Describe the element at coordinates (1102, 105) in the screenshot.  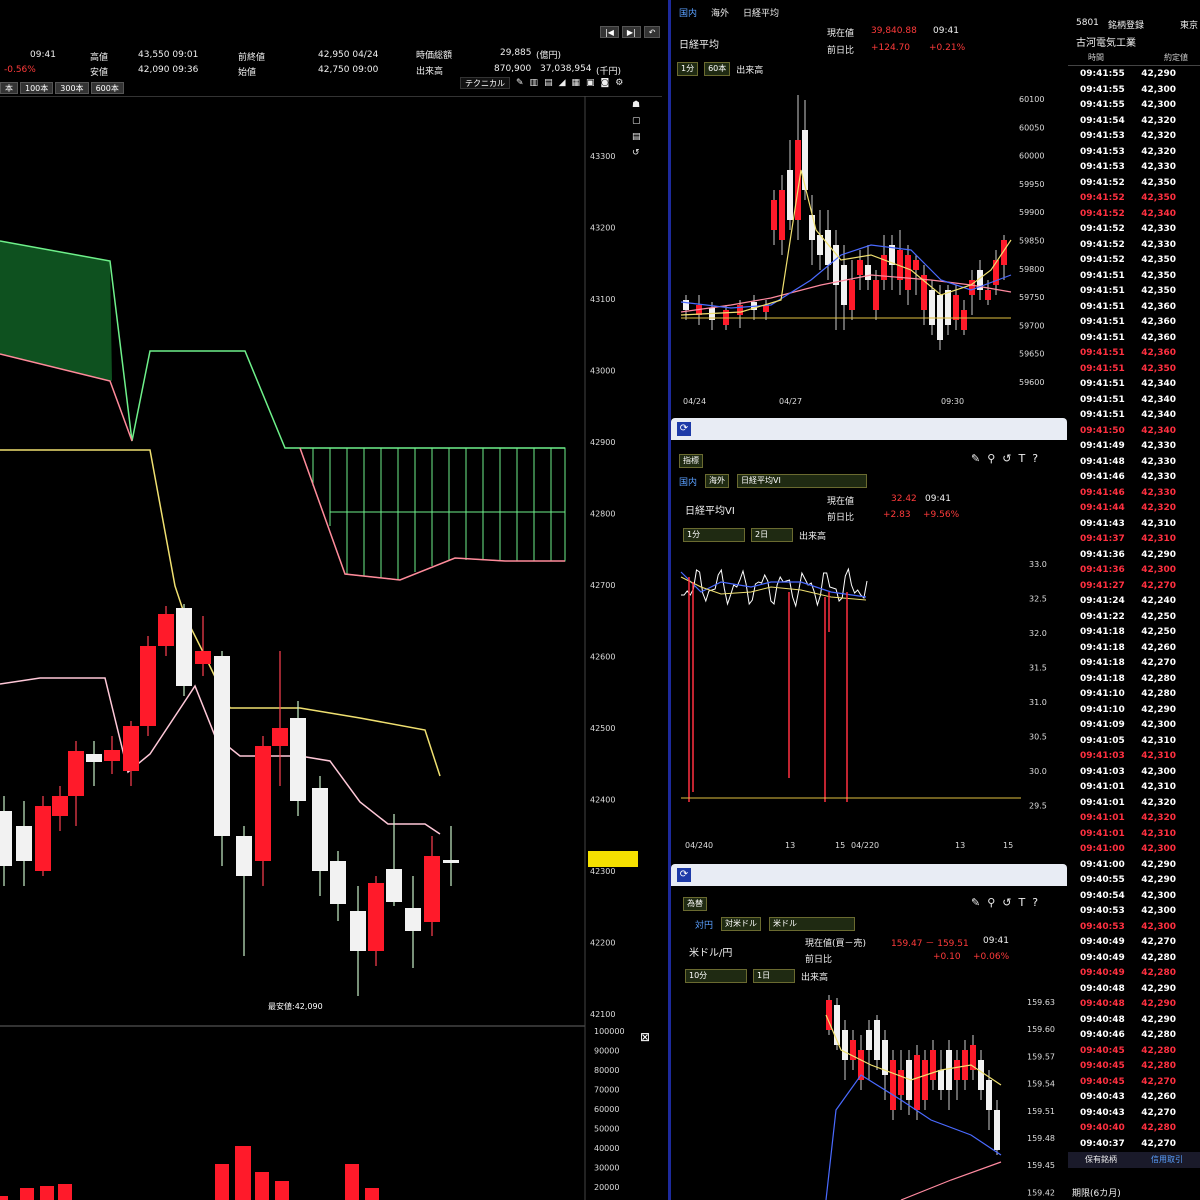
I see `tape-time: 09:41:55` at that location.